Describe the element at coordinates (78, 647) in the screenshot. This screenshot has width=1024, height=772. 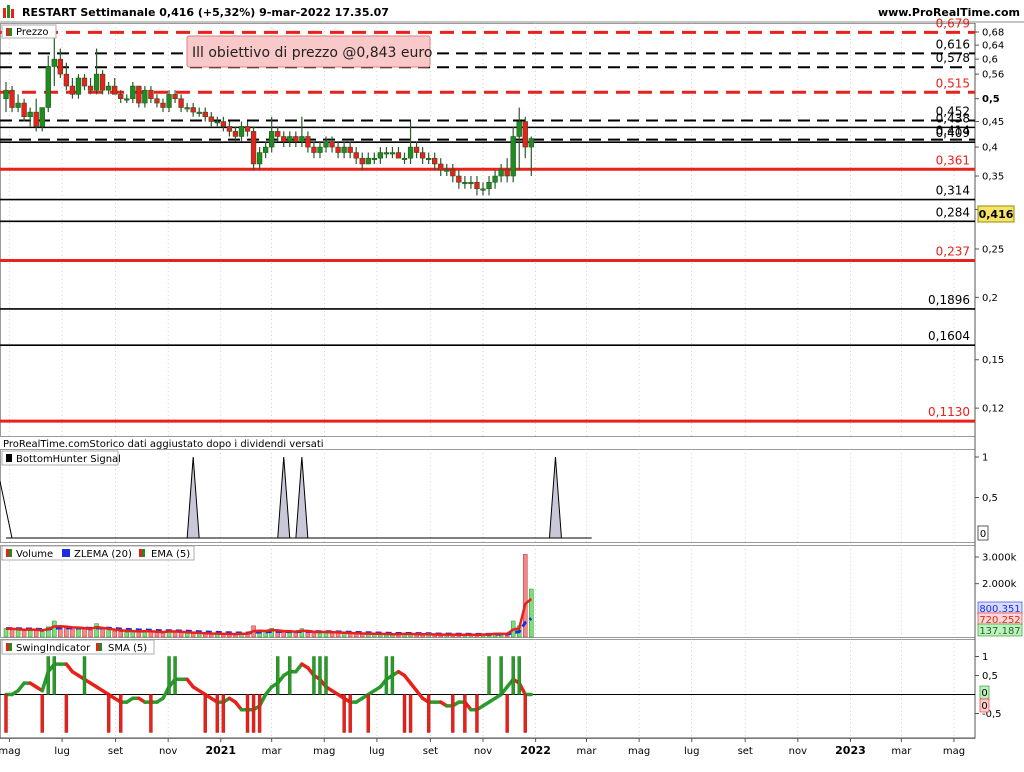
I see `swing-legend: SwingIndicator SMA (5)` at that location.